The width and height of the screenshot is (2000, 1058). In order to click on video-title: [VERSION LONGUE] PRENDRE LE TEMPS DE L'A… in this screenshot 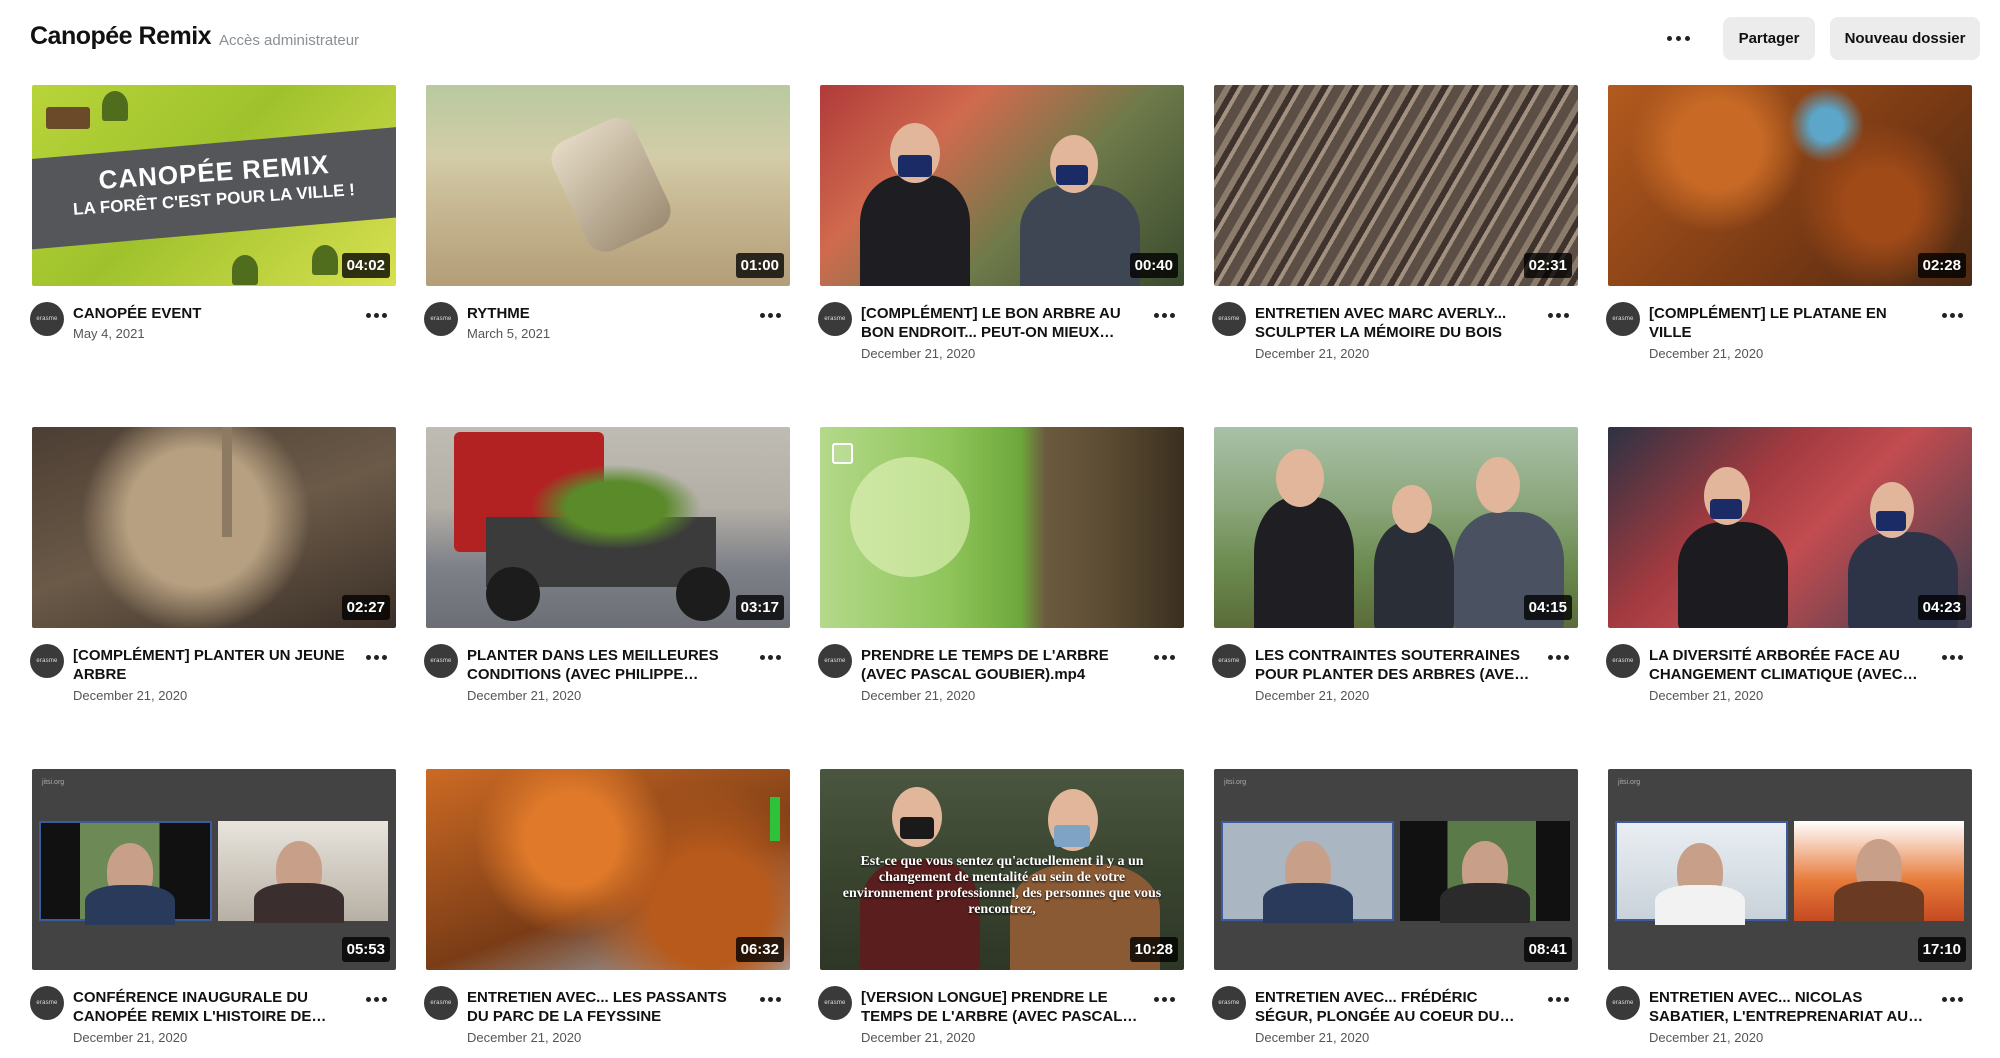, I will do `click(1001, 1007)`.